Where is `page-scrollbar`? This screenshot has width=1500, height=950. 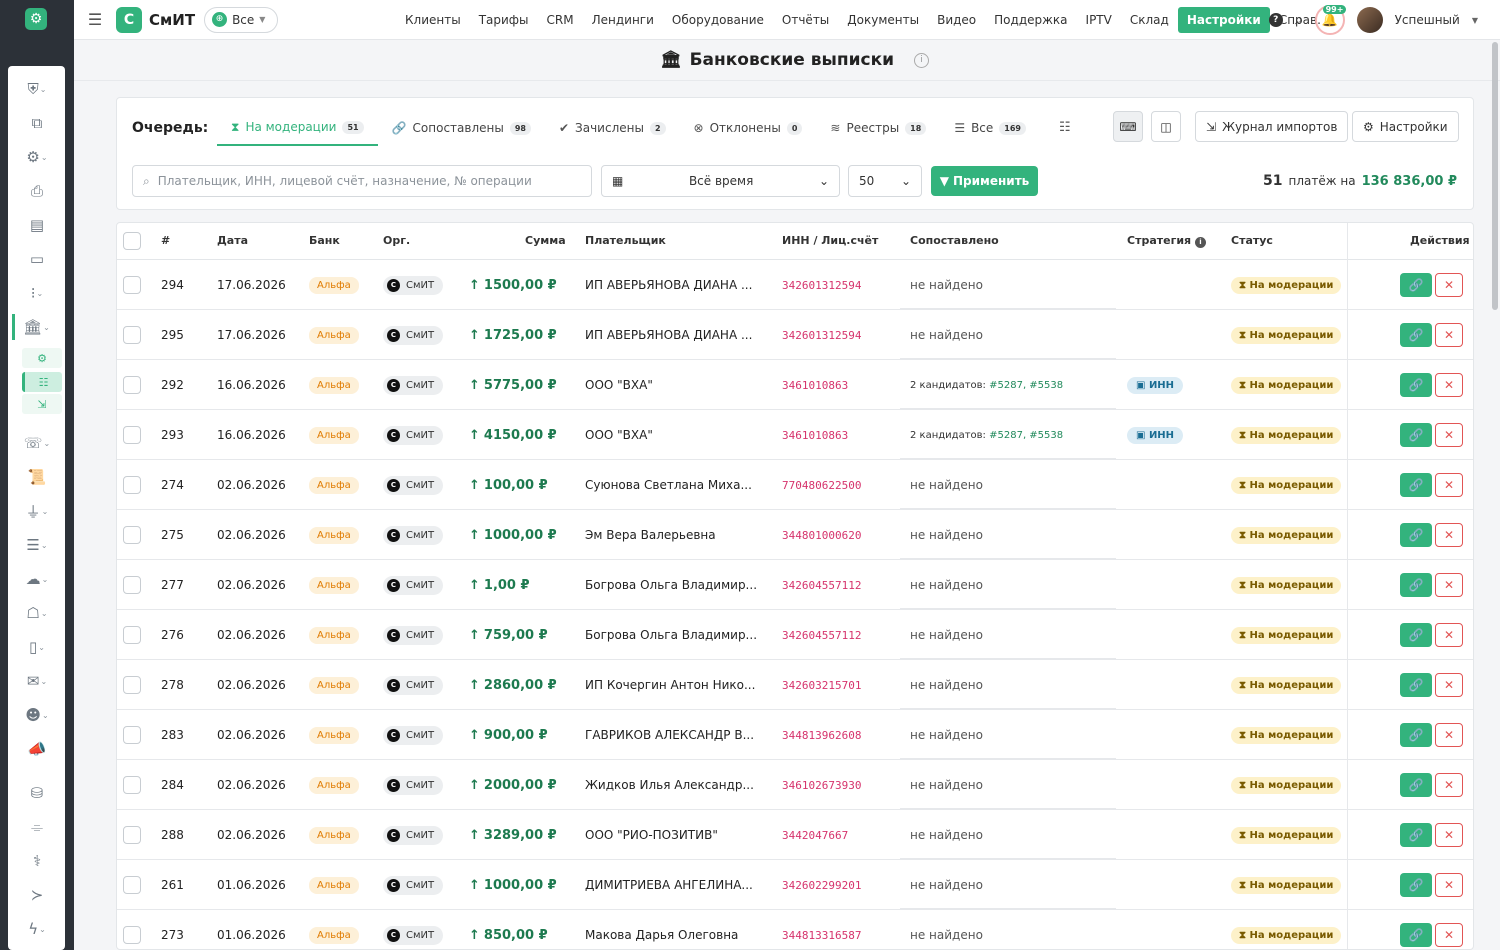 page-scrollbar is located at coordinates (1495, 176).